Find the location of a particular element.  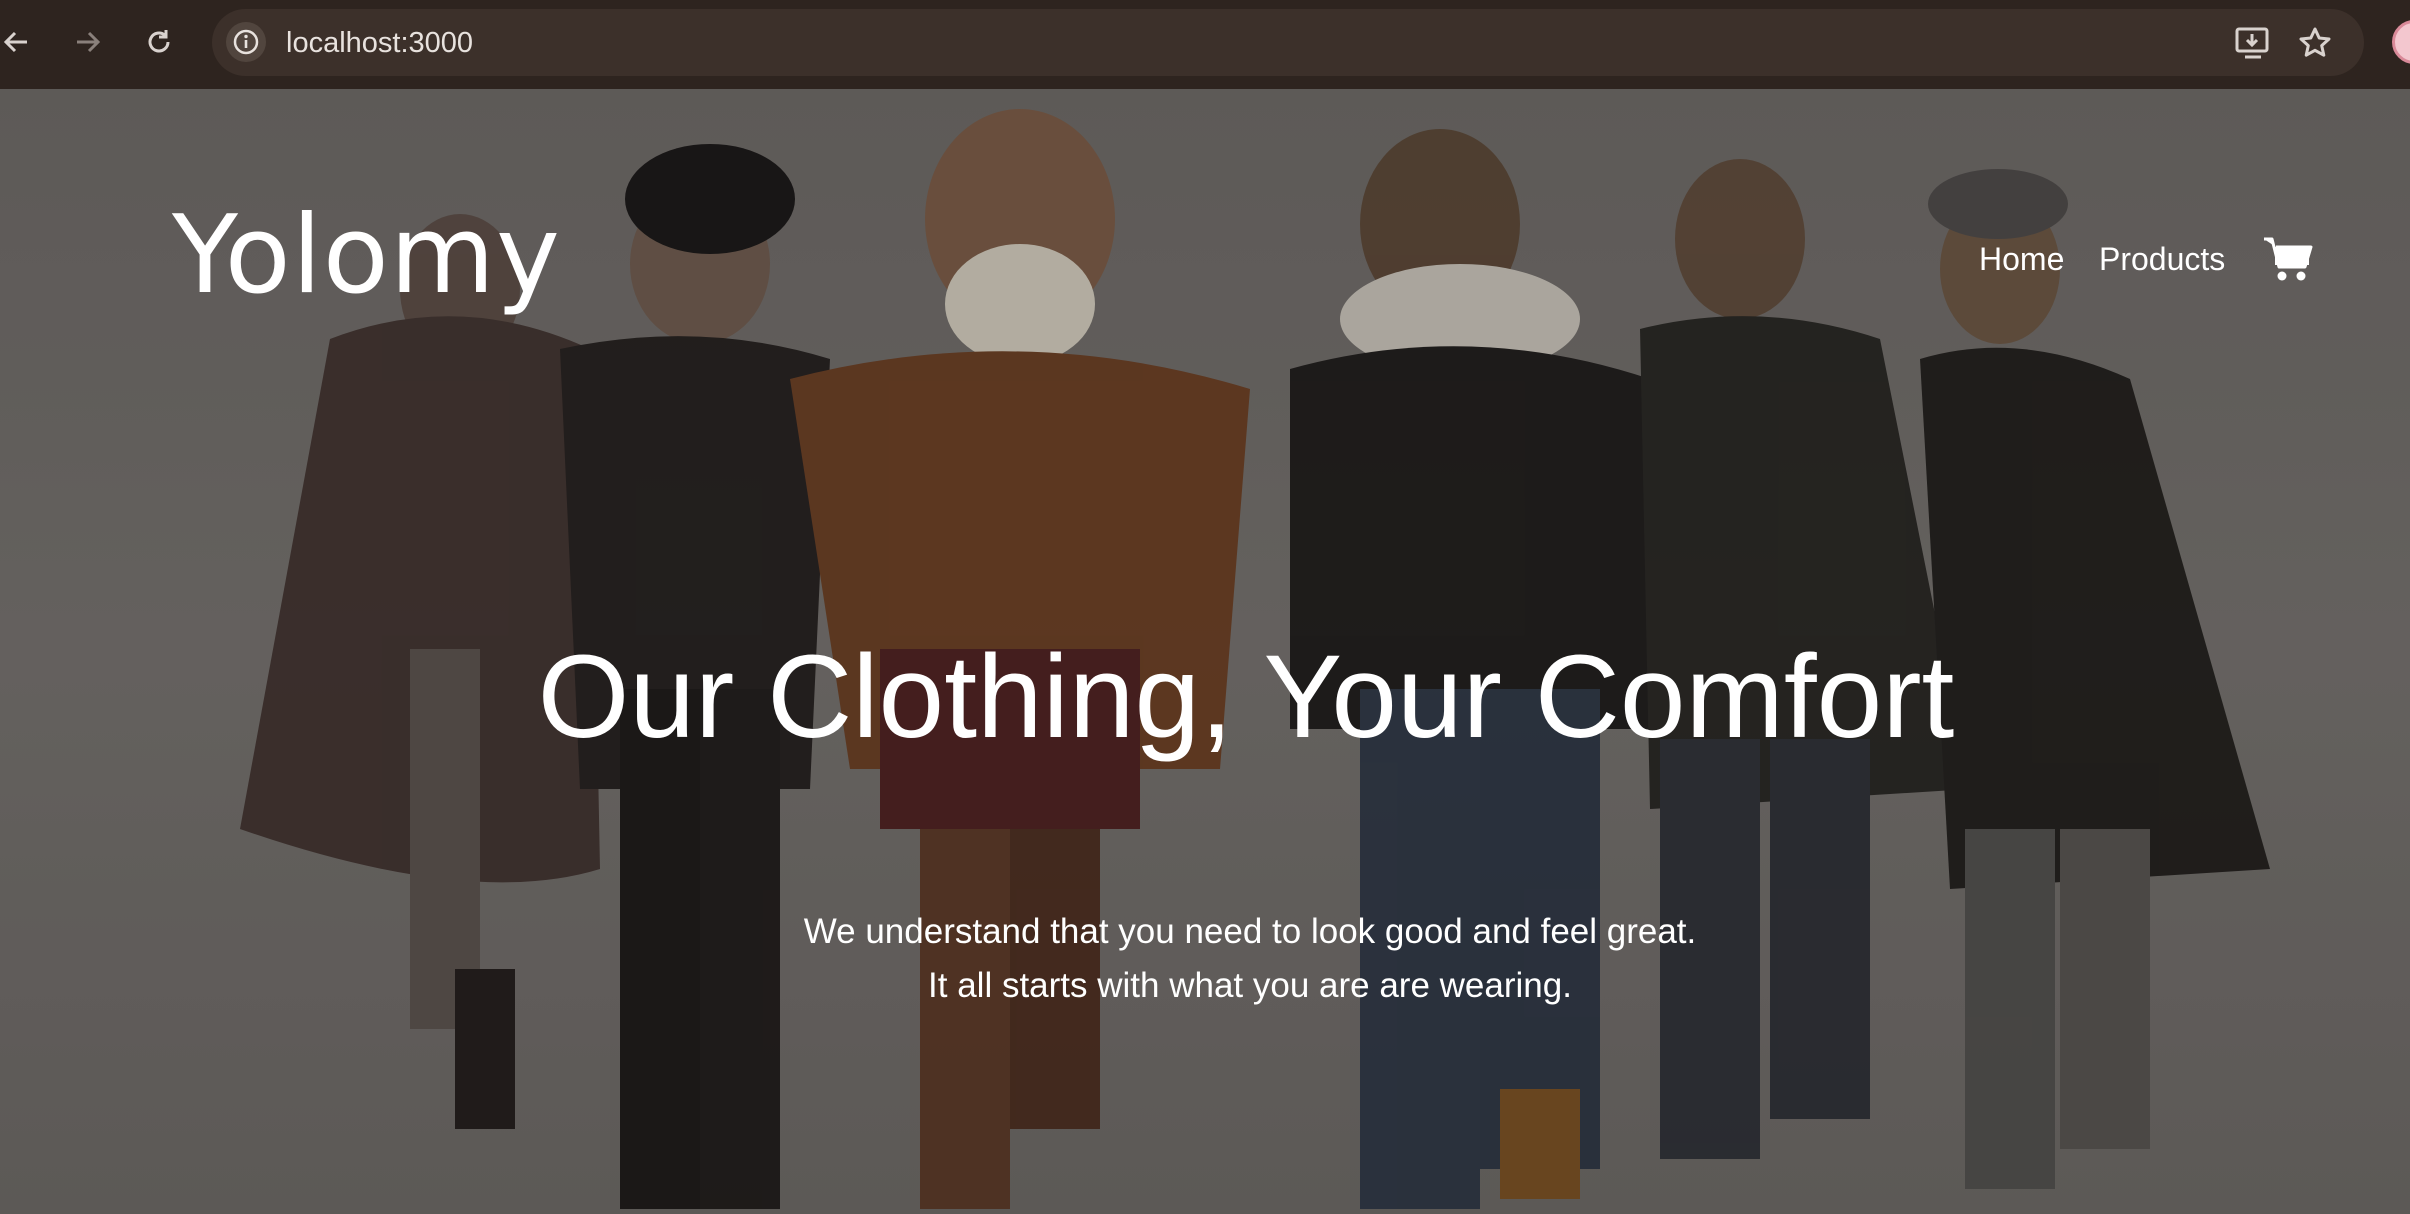

address-bar: localhost:3000 is located at coordinates (1288, 42).